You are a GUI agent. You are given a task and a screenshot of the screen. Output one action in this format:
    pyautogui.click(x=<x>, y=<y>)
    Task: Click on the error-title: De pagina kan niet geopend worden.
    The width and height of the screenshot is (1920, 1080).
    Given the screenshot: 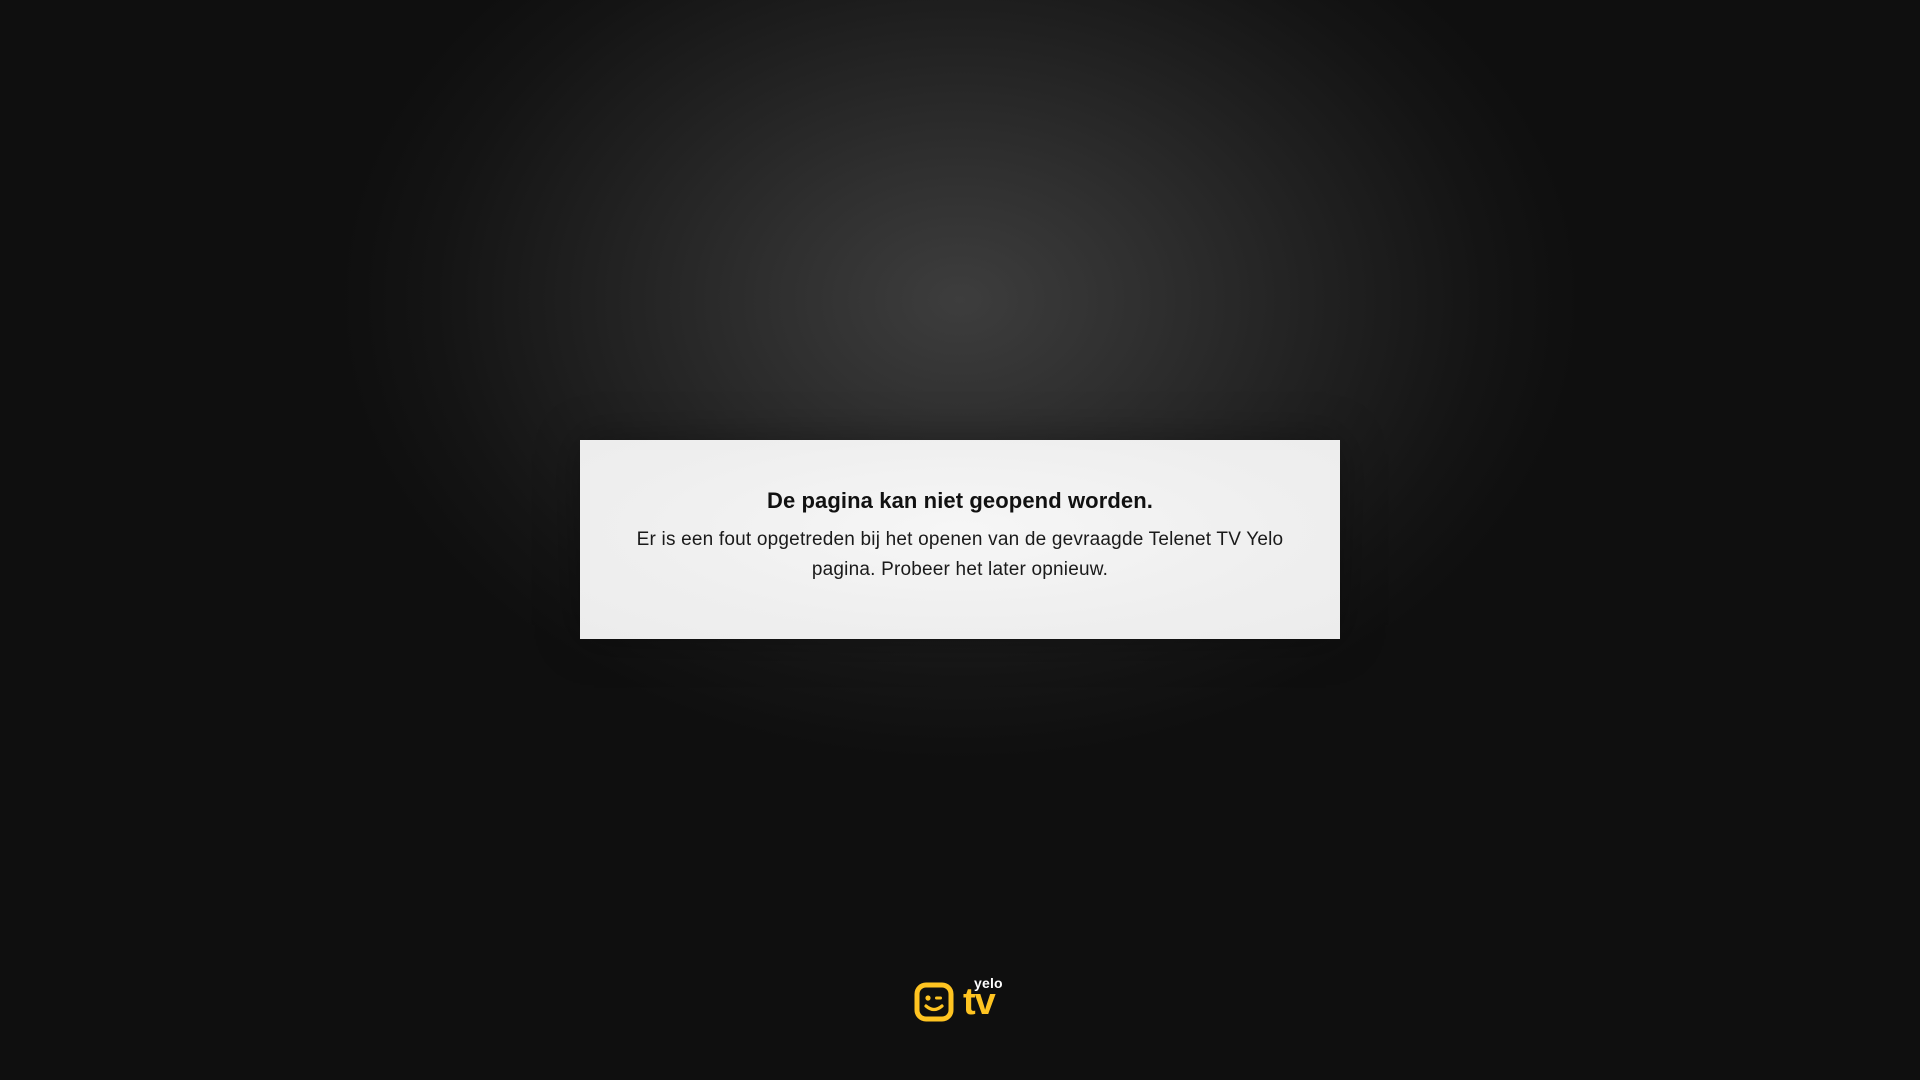 What is the action you would take?
    pyautogui.click(x=959, y=500)
    